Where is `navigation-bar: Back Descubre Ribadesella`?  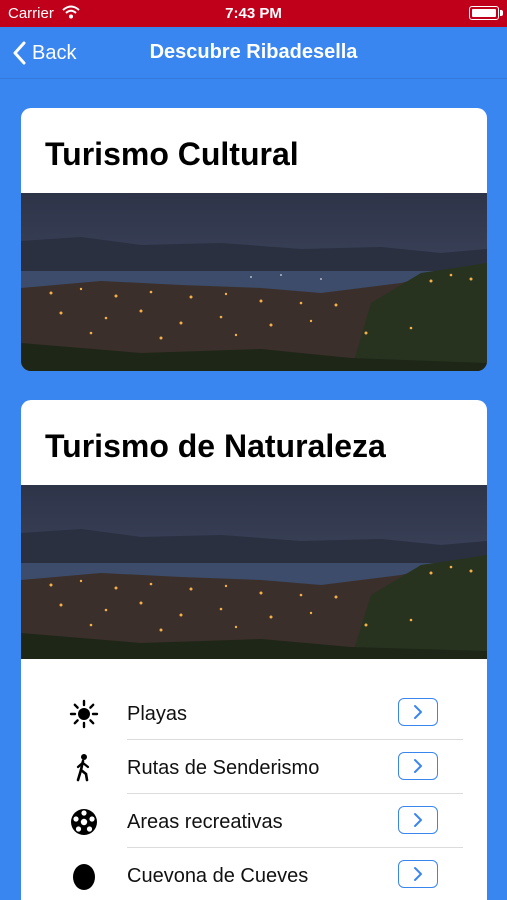 navigation-bar: Back Descubre Ribadesella is located at coordinates (253, 53).